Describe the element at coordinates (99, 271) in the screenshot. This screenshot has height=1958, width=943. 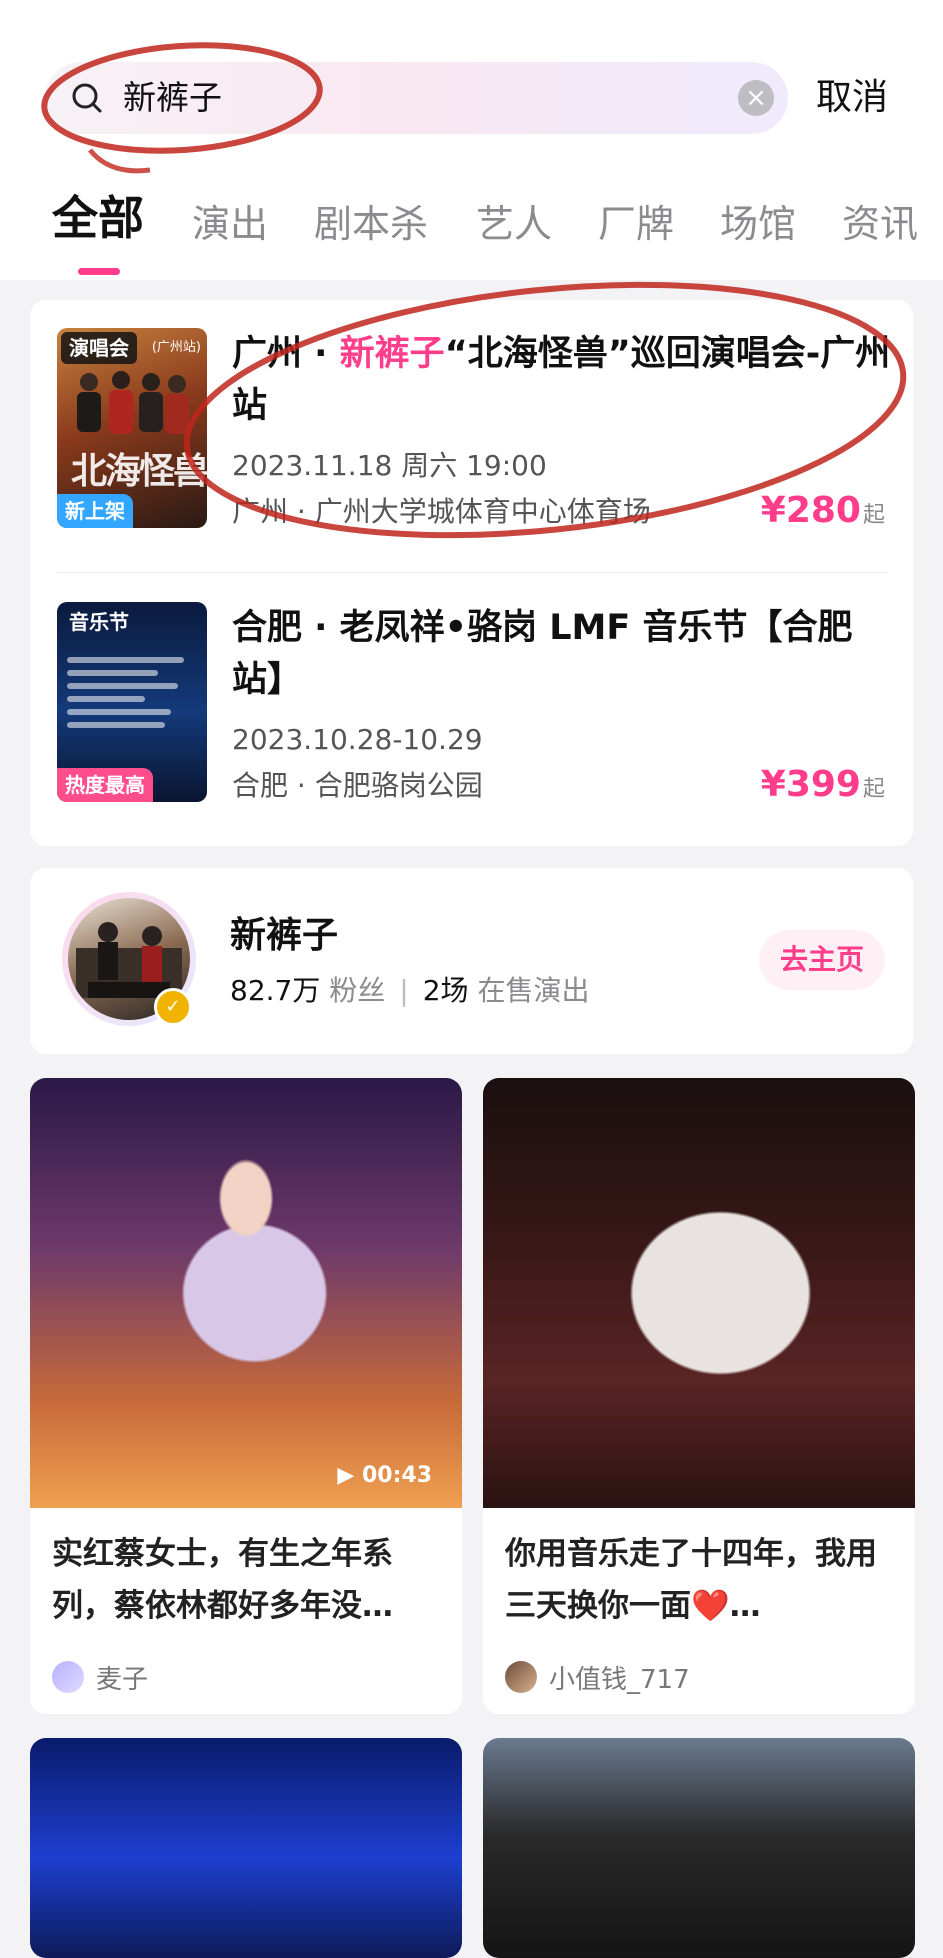
I see `tab-active-indicator` at that location.